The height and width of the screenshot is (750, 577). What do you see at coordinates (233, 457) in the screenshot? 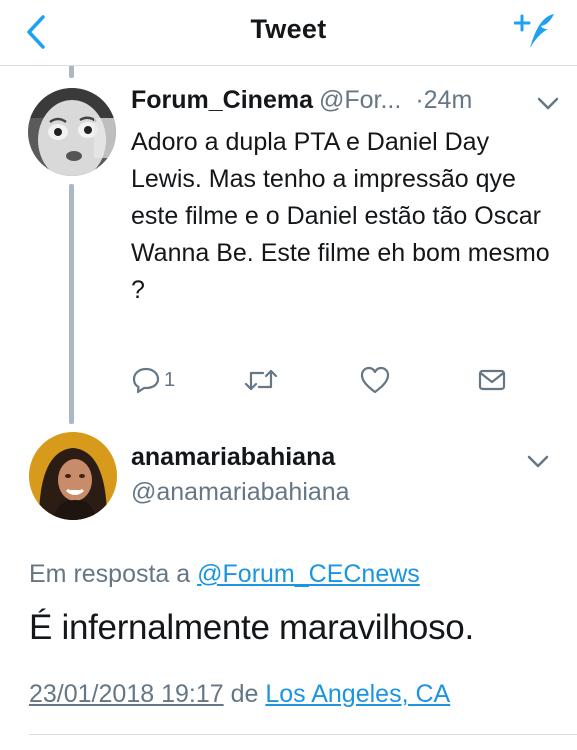
I see `author-name: anamariabahiana` at bounding box center [233, 457].